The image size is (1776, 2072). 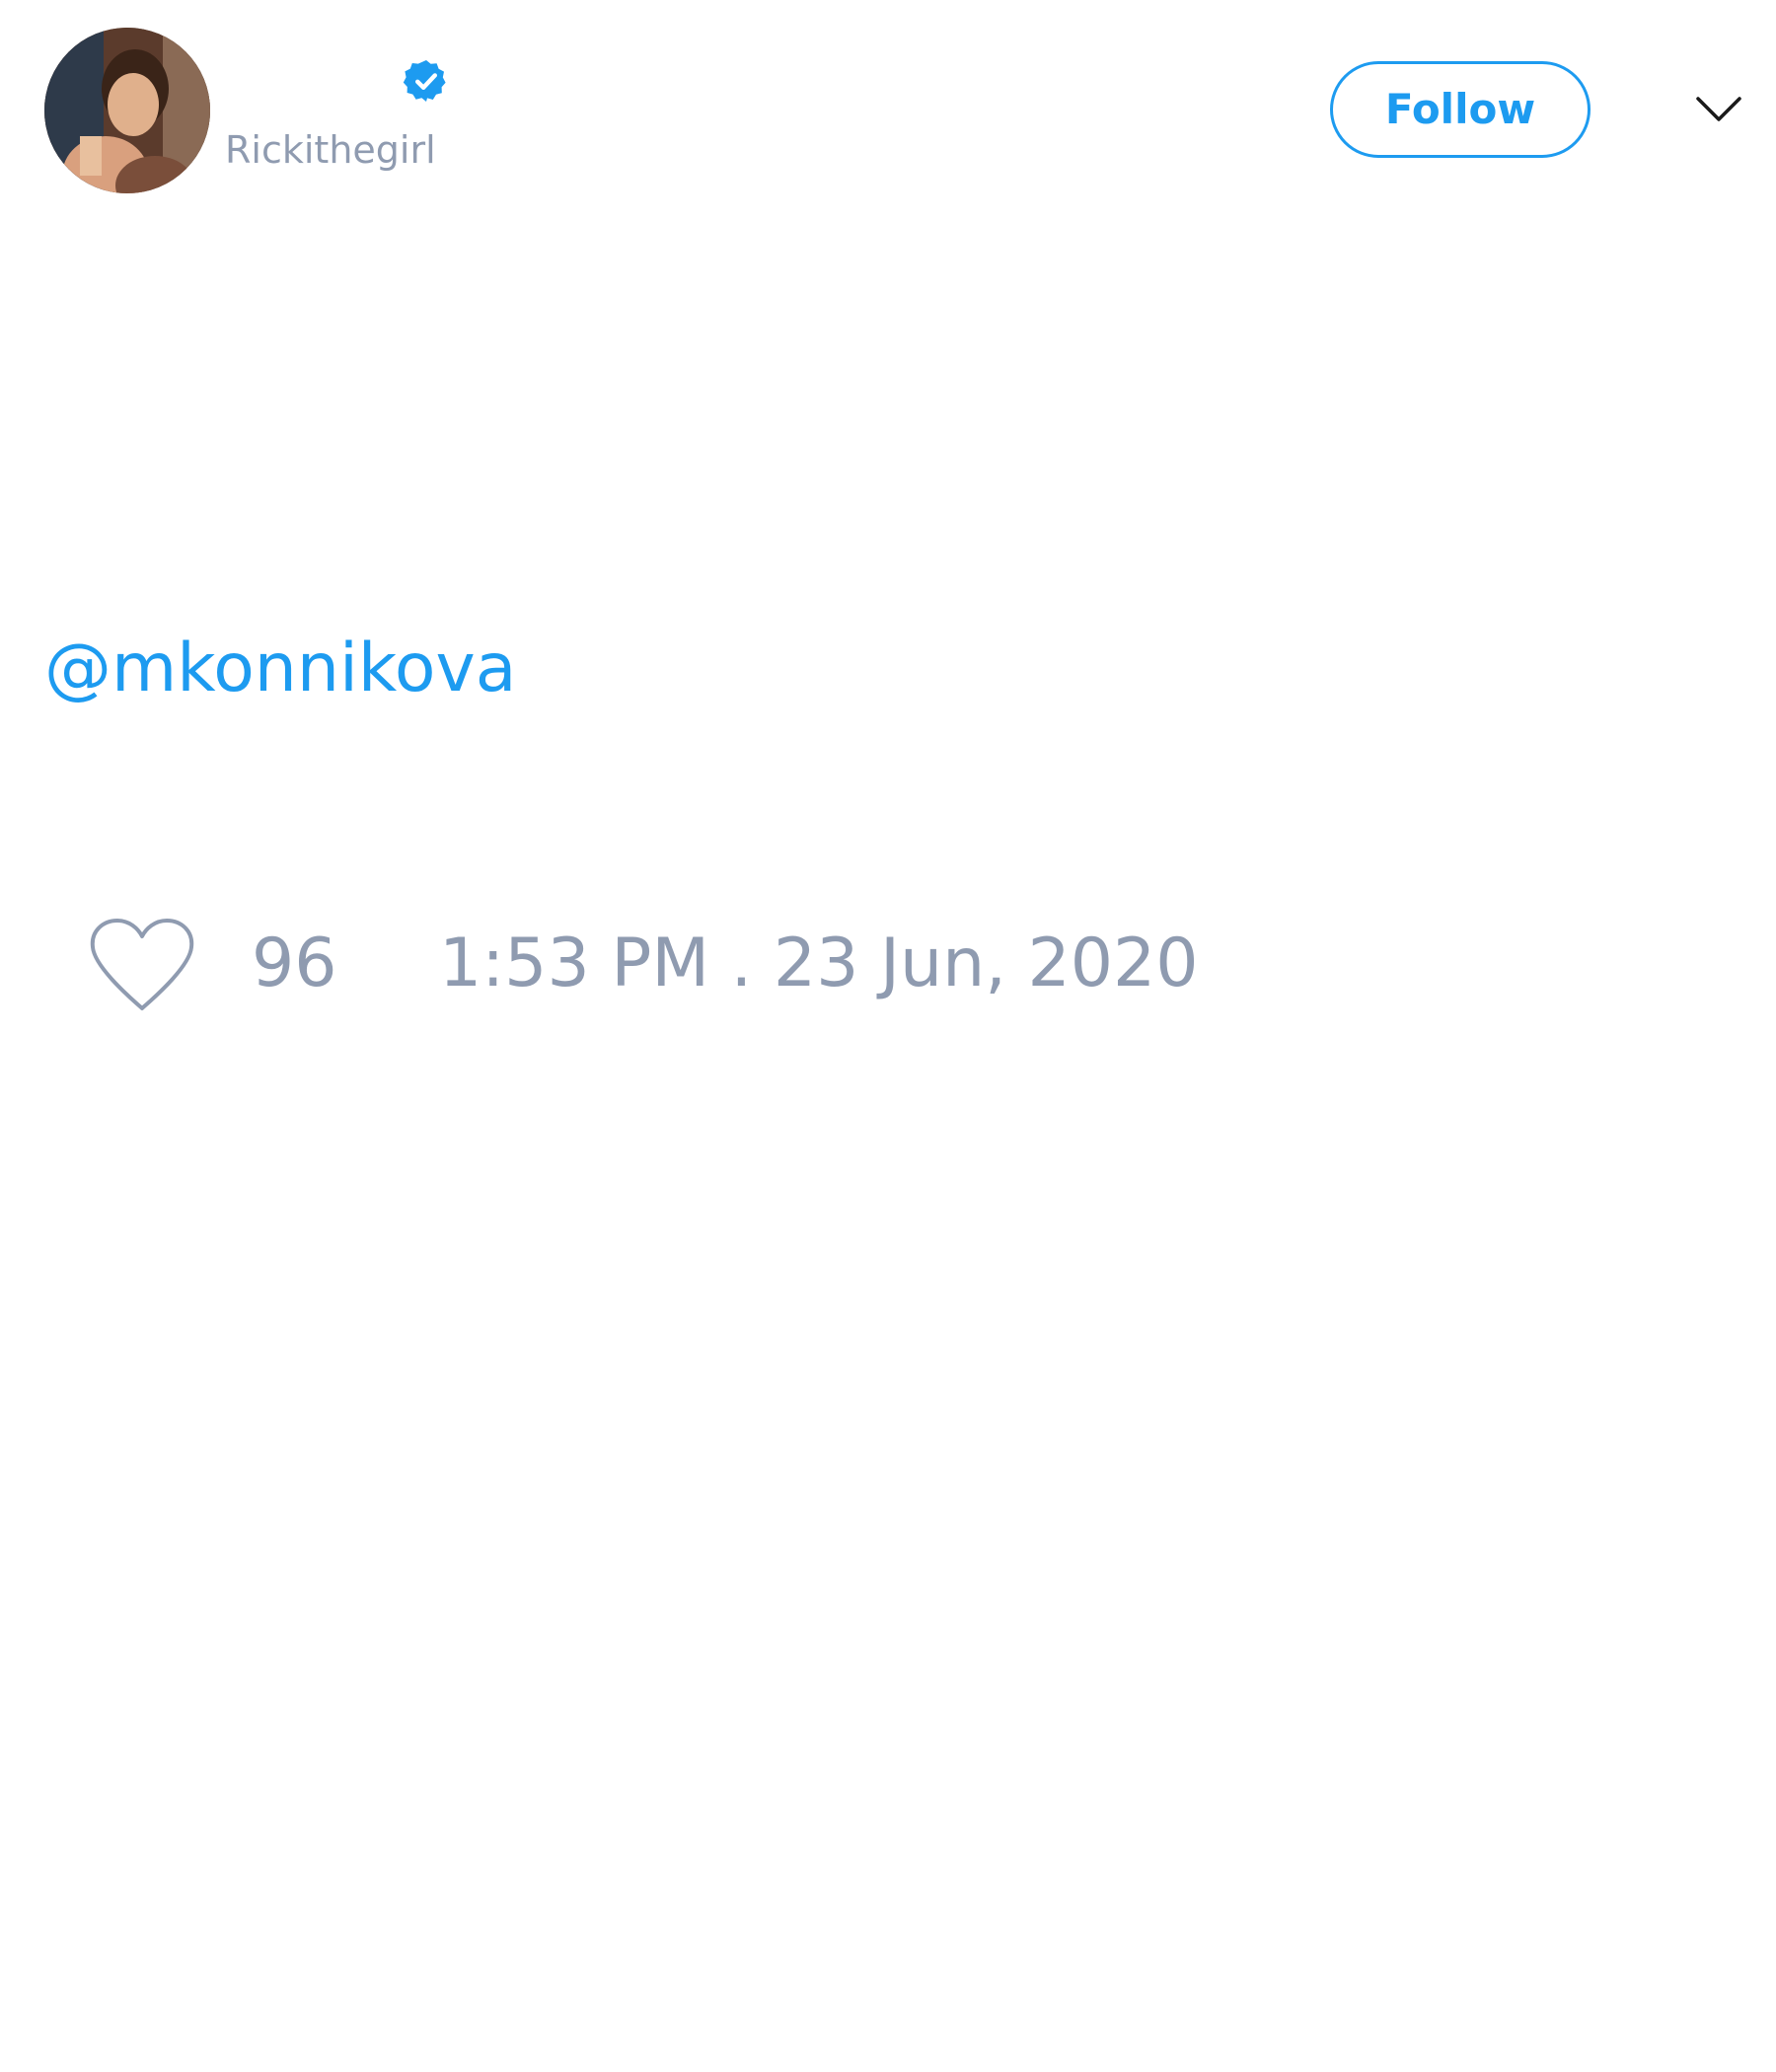 I want to click on verified-badge-icon, so click(x=425, y=81).